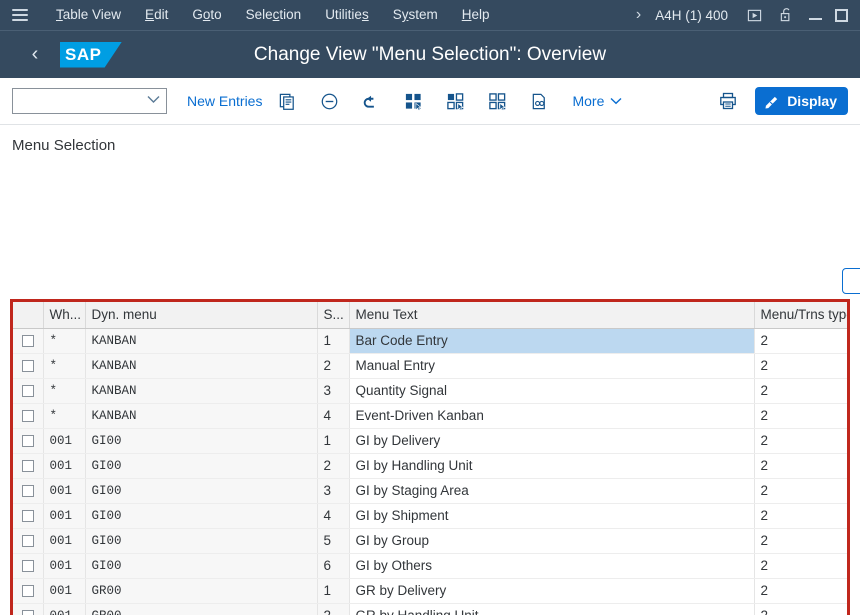 The image size is (860, 615). What do you see at coordinates (329, 101) in the screenshot?
I see `delete-circle-icon` at bounding box center [329, 101].